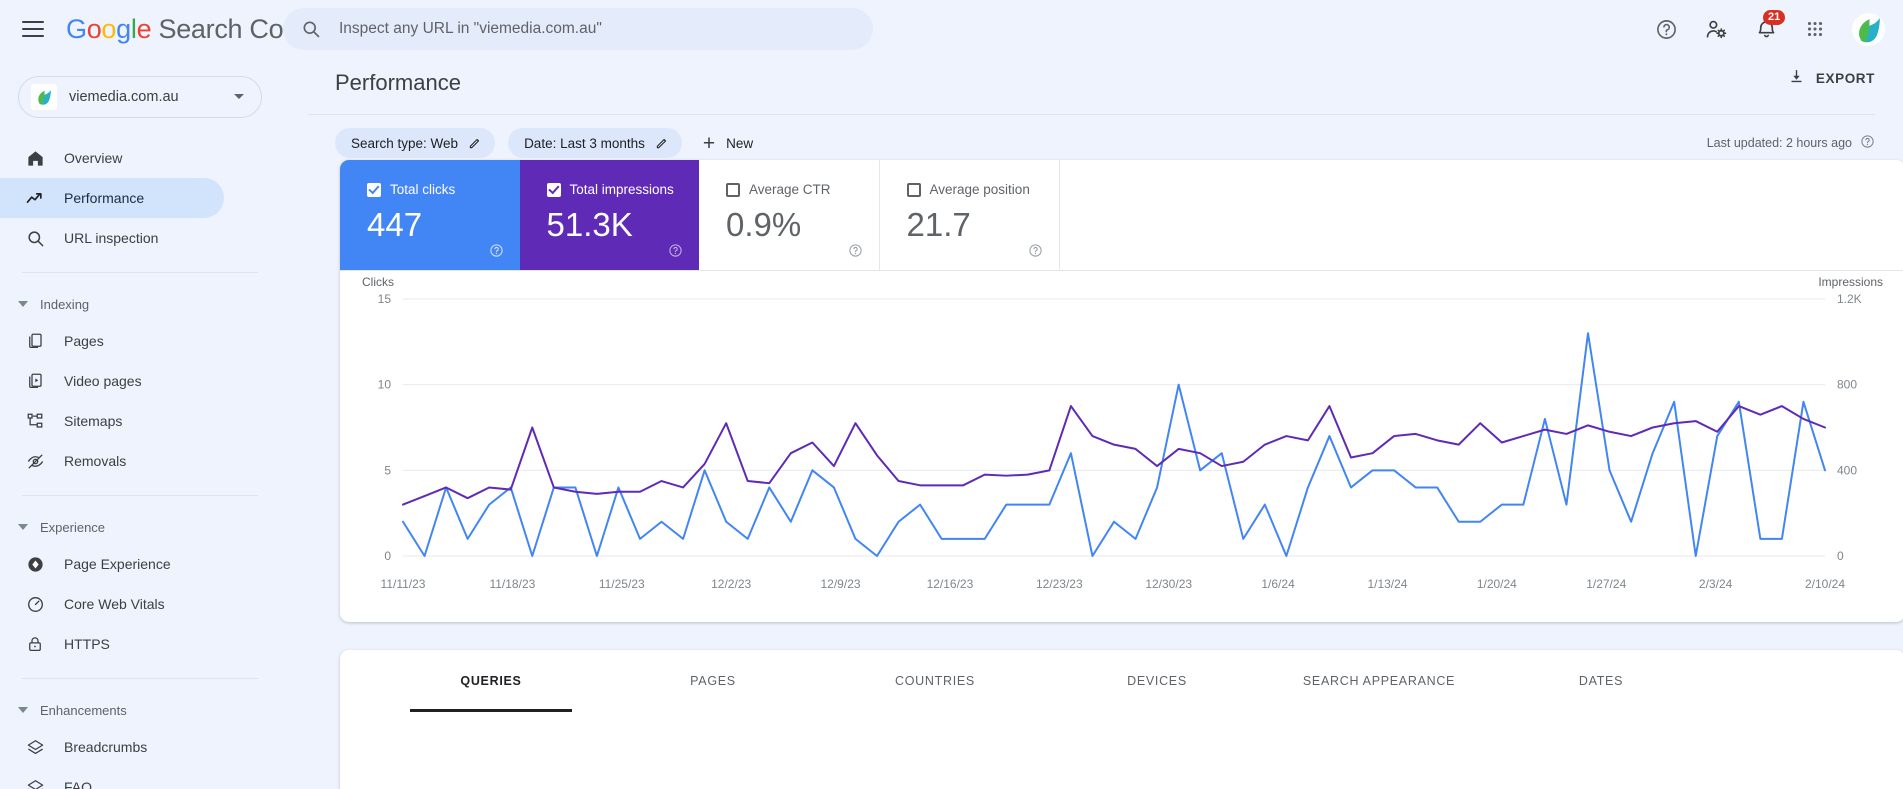 Image resolution: width=1903 pixels, height=789 pixels. I want to click on sidebar-item-overview: Overview, so click(112, 158).